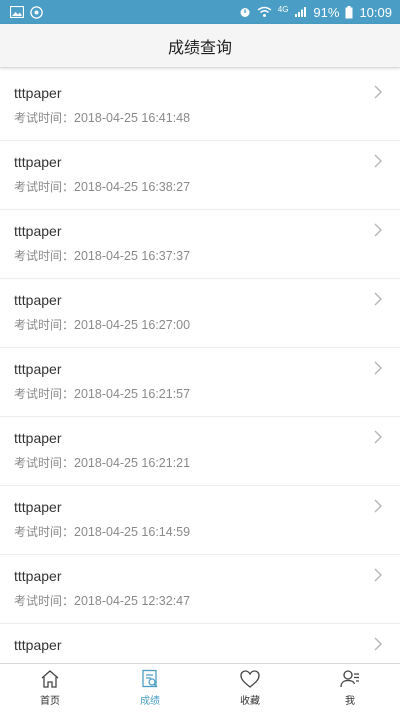  Describe the element at coordinates (150, 678) in the screenshot. I see `score-icon` at that location.